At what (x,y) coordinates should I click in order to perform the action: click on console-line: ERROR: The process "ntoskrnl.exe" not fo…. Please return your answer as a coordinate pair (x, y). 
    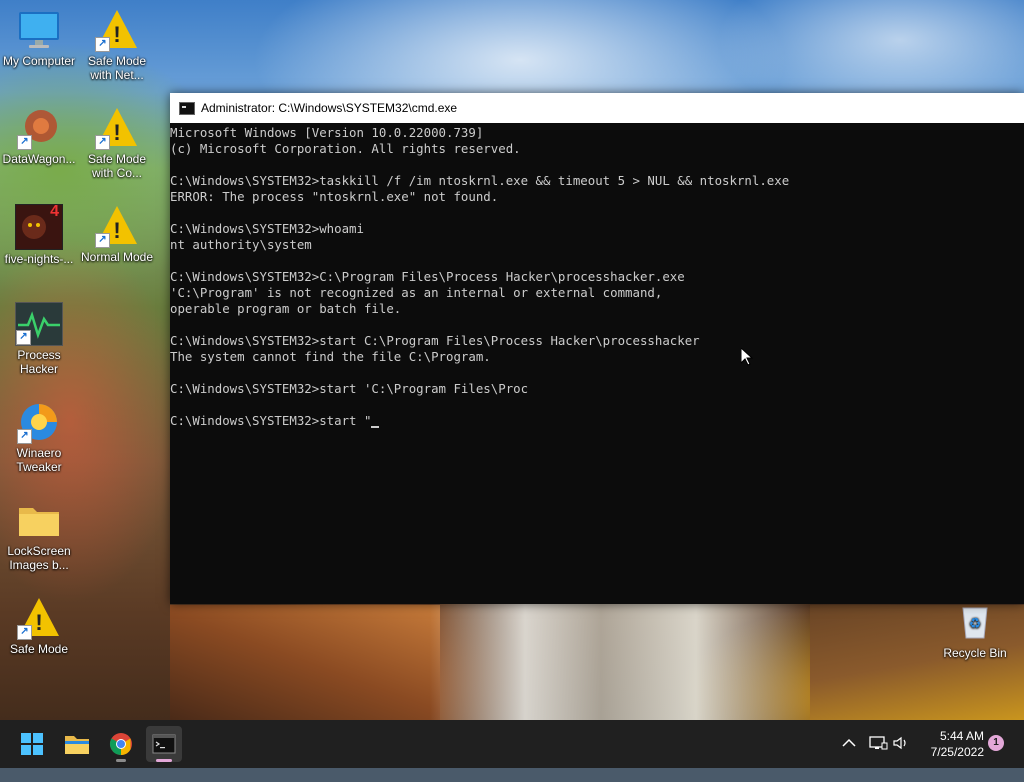
    Looking at the image, I should click on (597, 197).